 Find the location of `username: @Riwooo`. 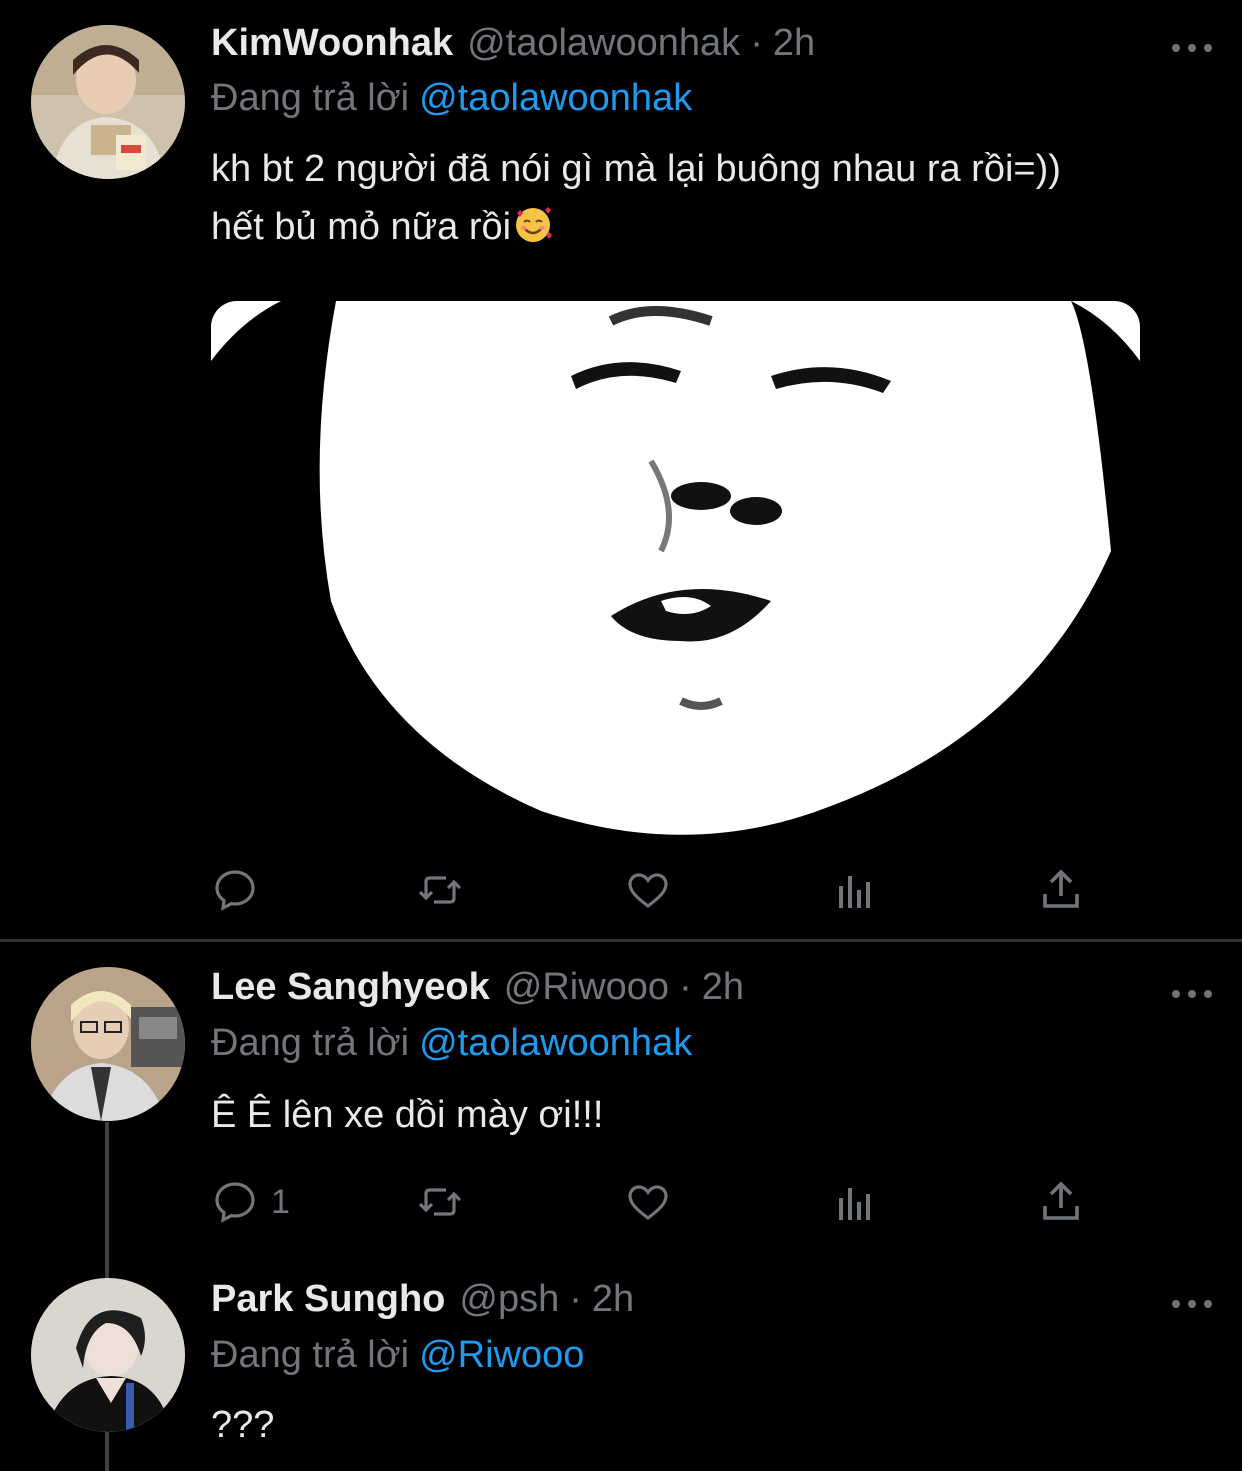

username: @Riwooo is located at coordinates (586, 987).